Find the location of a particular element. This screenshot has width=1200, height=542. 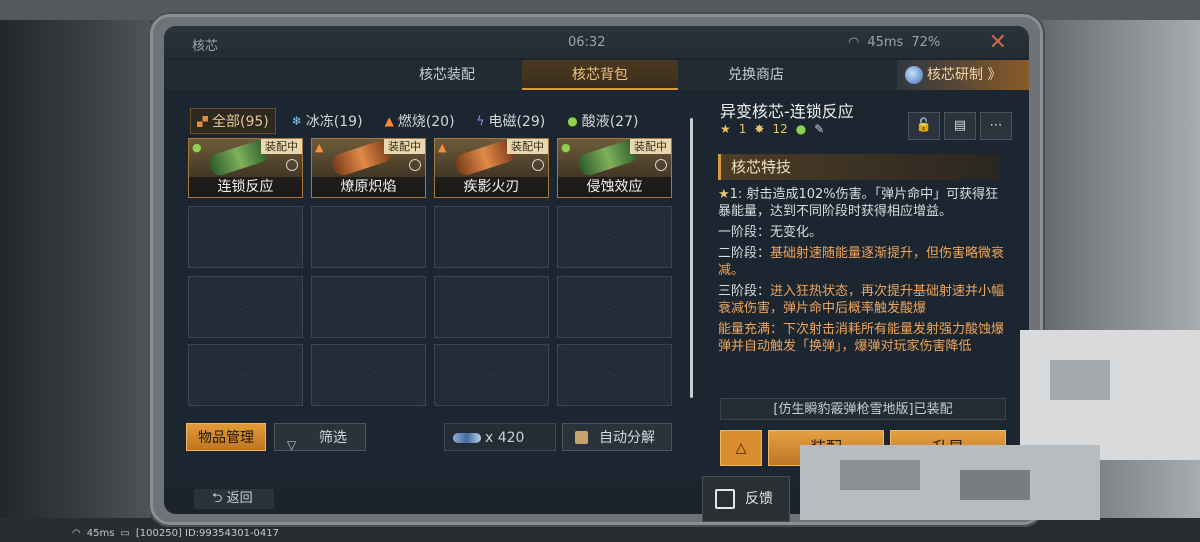

return-arrow-icon: ⮌ is located at coordinates (217, 498).